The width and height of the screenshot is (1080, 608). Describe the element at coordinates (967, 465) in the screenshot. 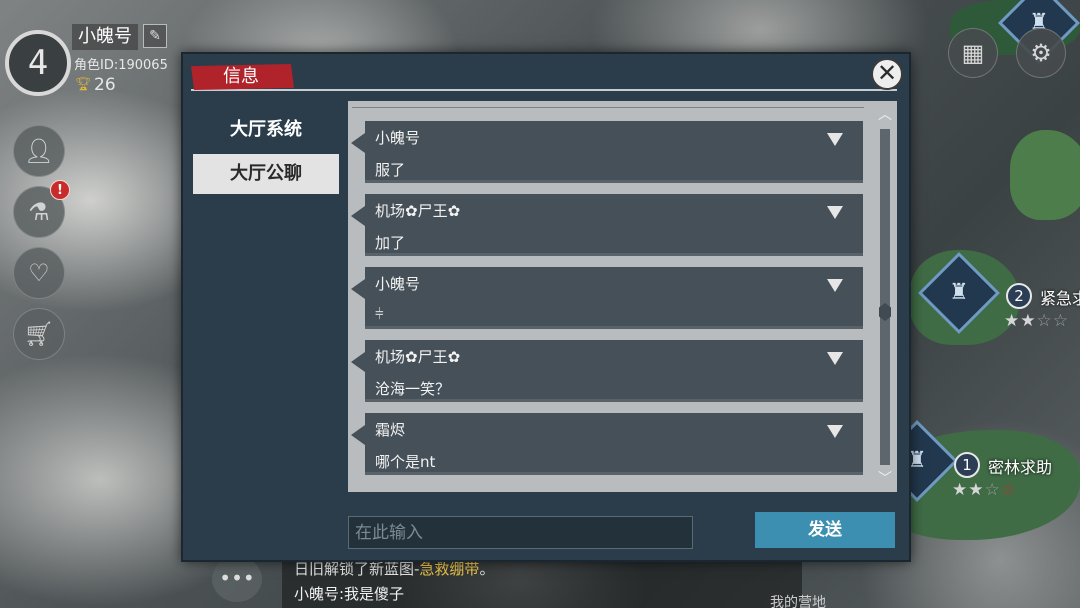

I see `location-level: 1` at that location.